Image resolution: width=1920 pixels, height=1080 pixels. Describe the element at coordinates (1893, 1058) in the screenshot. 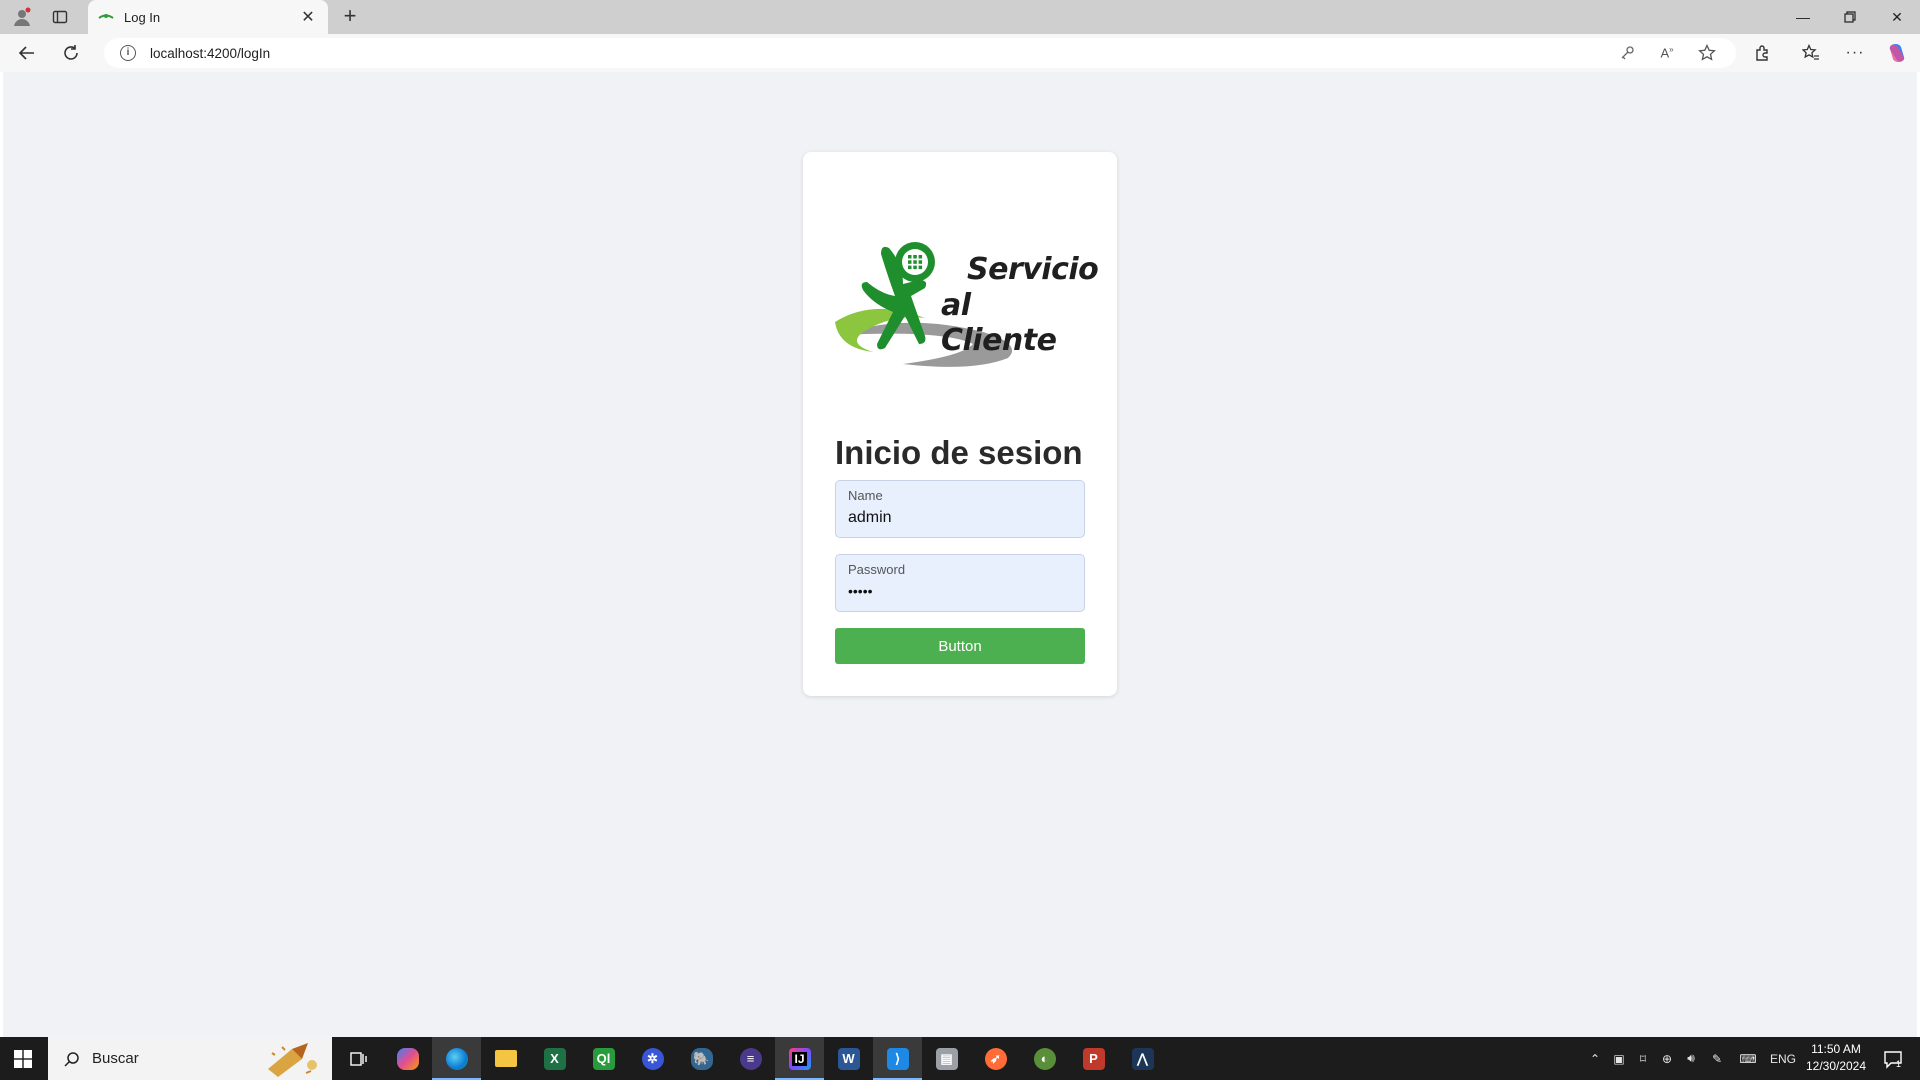

I see `notification-icon: 1` at that location.